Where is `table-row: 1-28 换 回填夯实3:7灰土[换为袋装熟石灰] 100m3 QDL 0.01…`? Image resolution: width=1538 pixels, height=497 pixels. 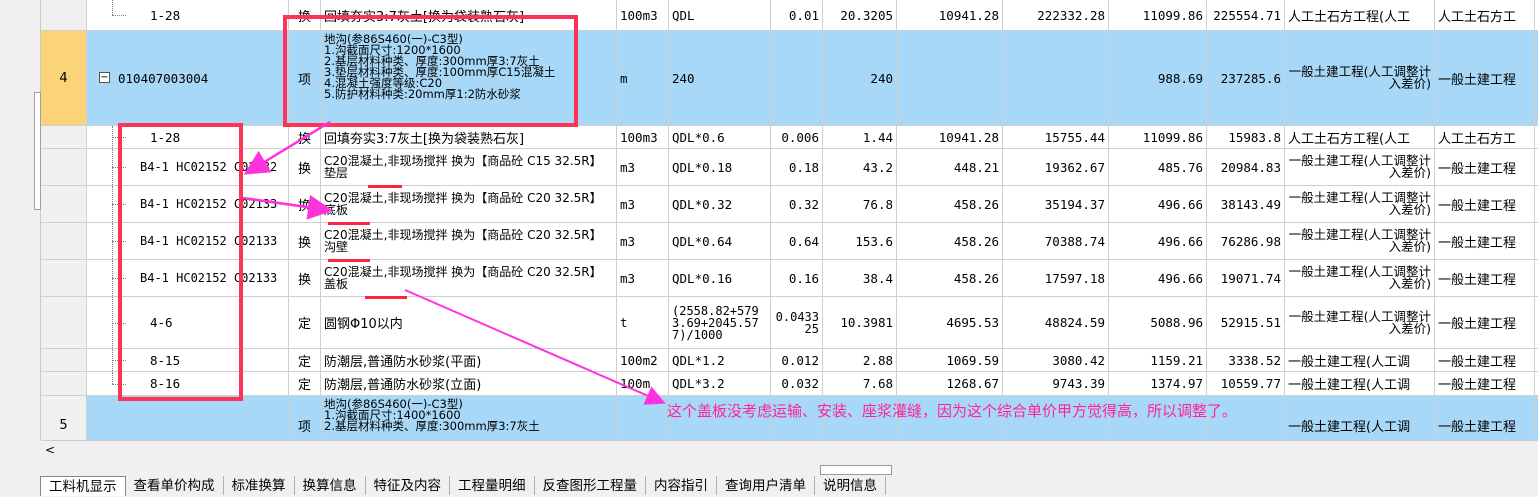
table-row: 1-28 换 回填夯实3:7灰土[换为袋装熟石灰] 100m3 QDL 0.01… is located at coordinates (789, 15).